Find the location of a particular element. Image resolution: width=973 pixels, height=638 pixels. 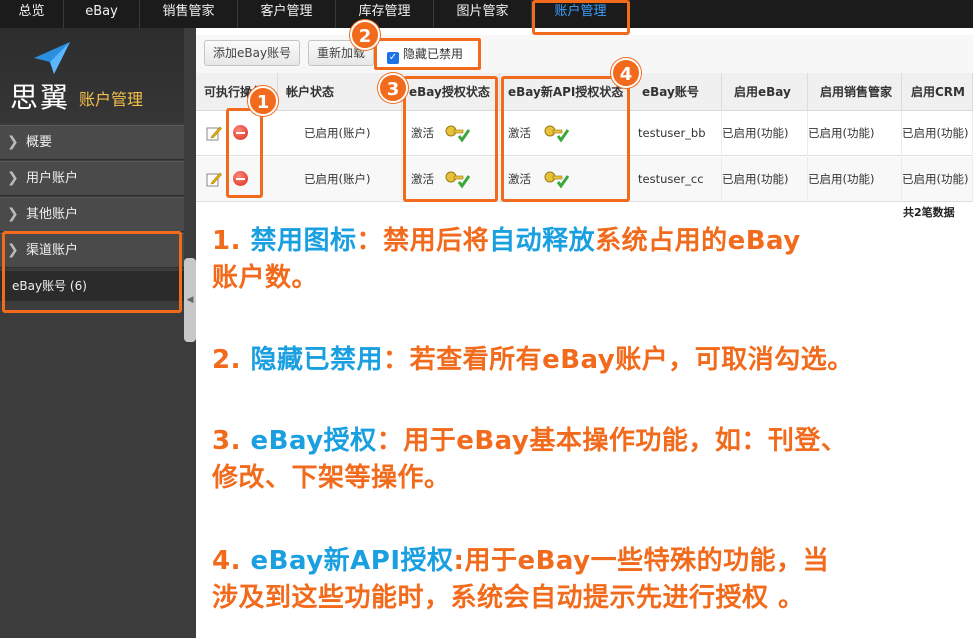

add-ebay-account-button: 添加eBay账号 is located at coordinates (252, 53).